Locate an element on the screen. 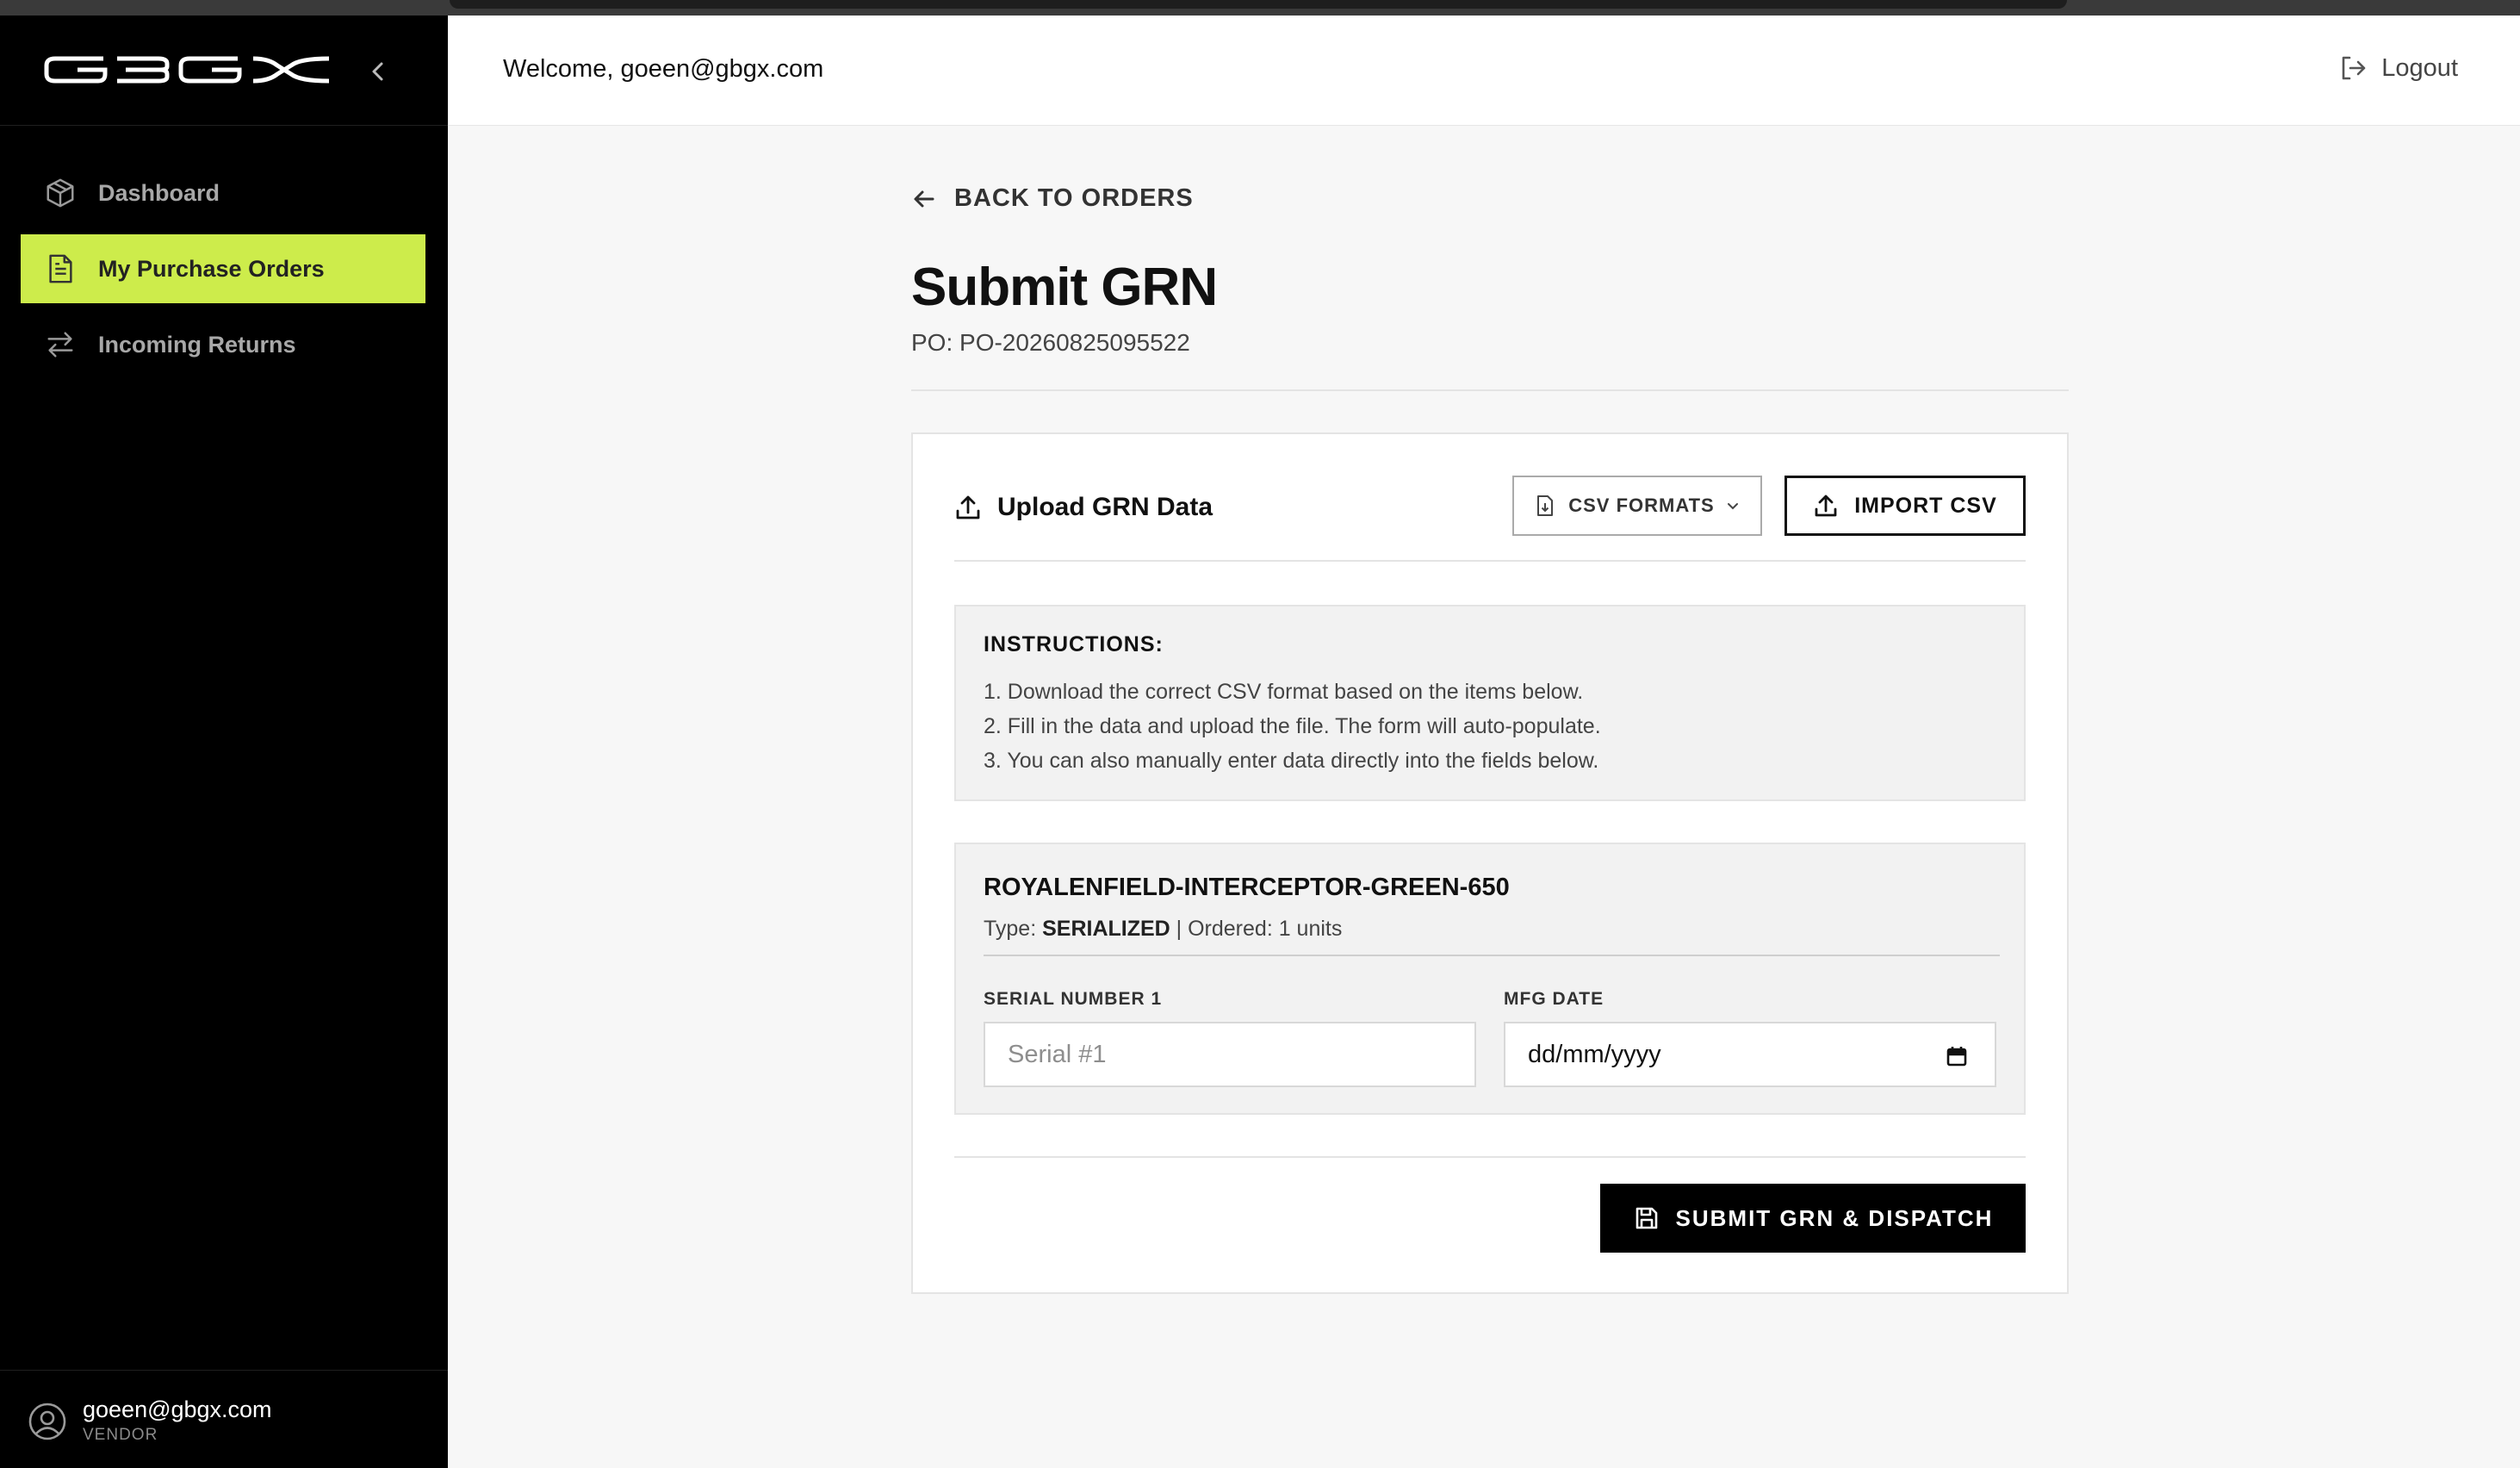  instructions-heading: INSTRUCTIONS: is located at coordinates (1074, 644).